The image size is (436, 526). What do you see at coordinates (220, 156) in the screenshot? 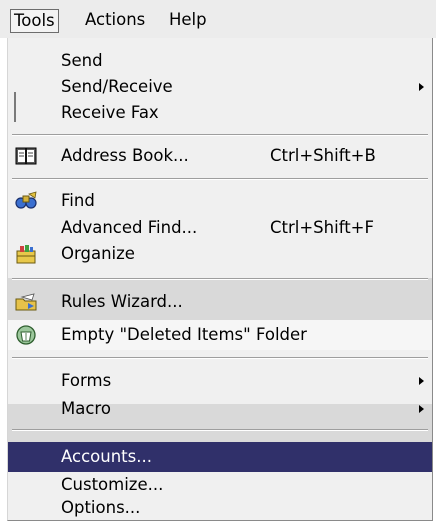
I see `menu-item-address-book: Address Book... Ctrl+Shift+B` at bounding box center [220, 156].